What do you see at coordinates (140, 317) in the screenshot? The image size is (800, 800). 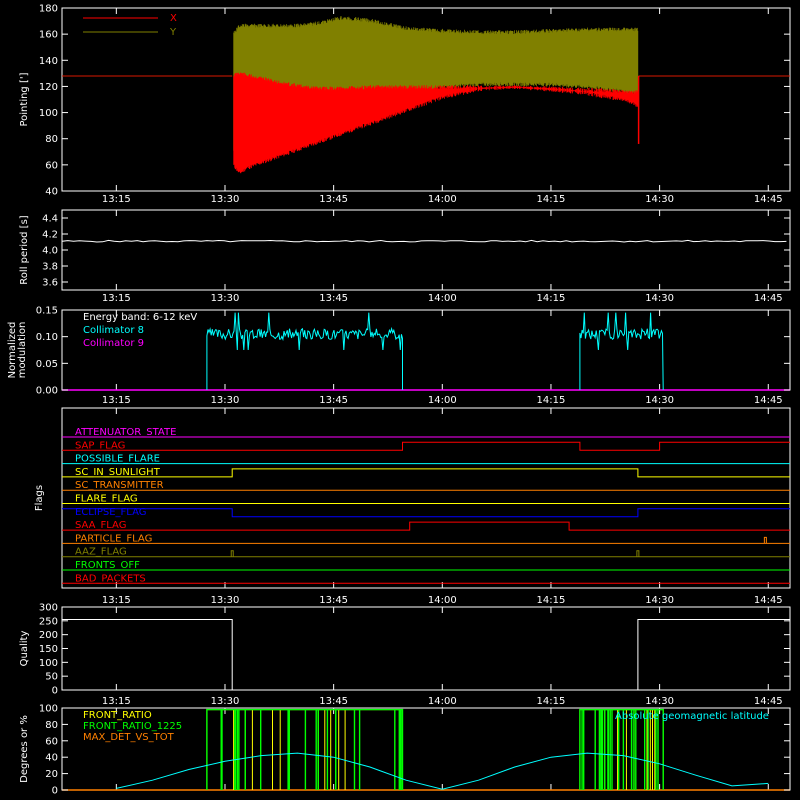 I see `energy-band-annotation: Energy band: 6-12 keV` at bounding box center [140, 317].